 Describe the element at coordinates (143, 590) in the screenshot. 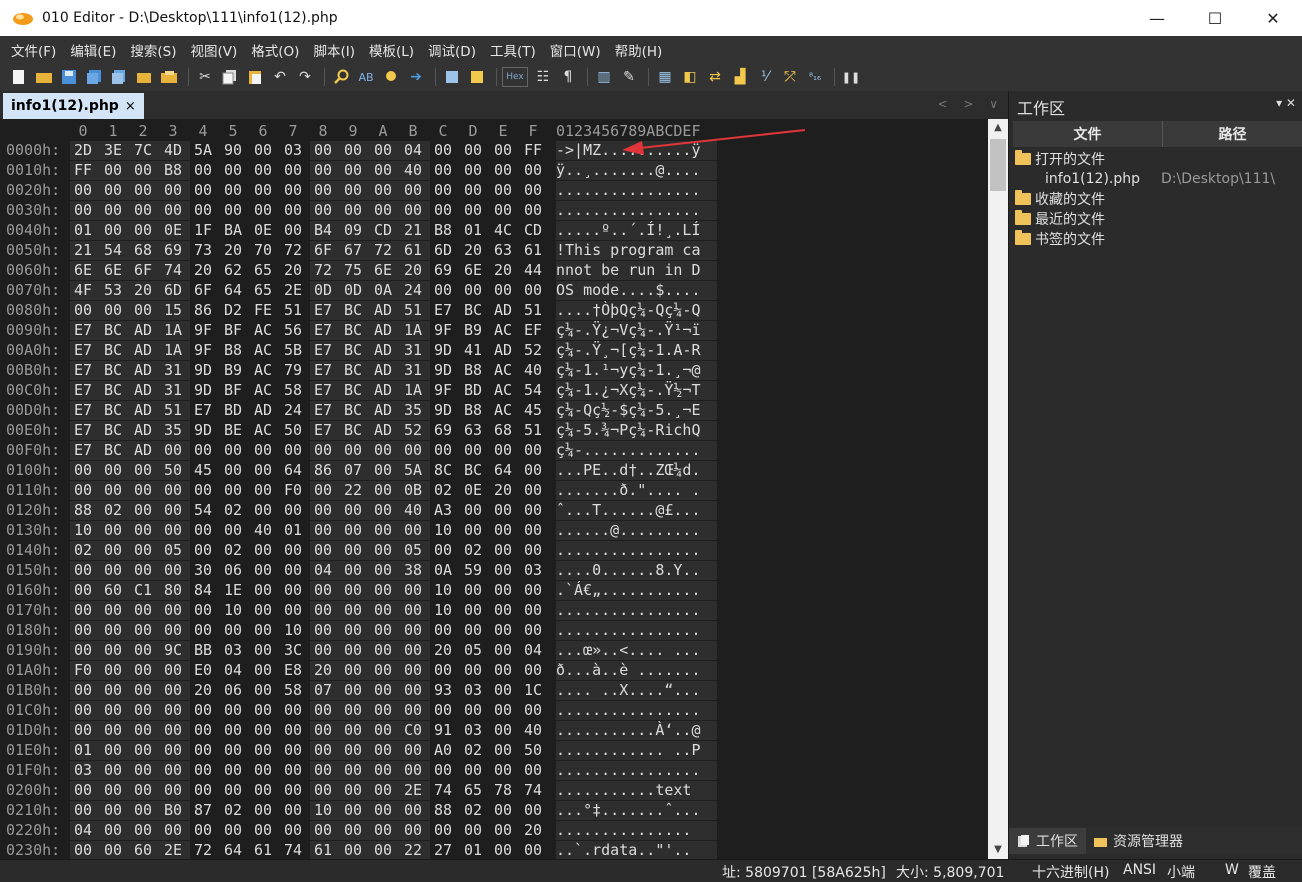

I see `hex-byte: C1` at that location.